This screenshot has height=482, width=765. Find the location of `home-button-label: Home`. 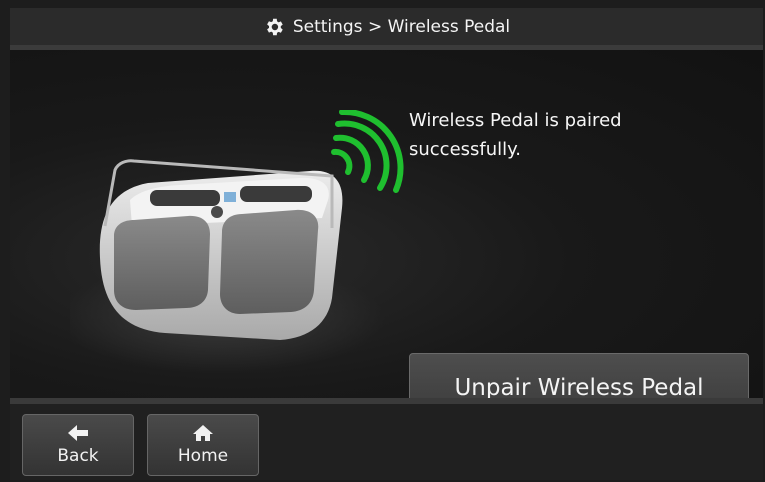

home-button-label: Home is located at coordinates (203, 456).